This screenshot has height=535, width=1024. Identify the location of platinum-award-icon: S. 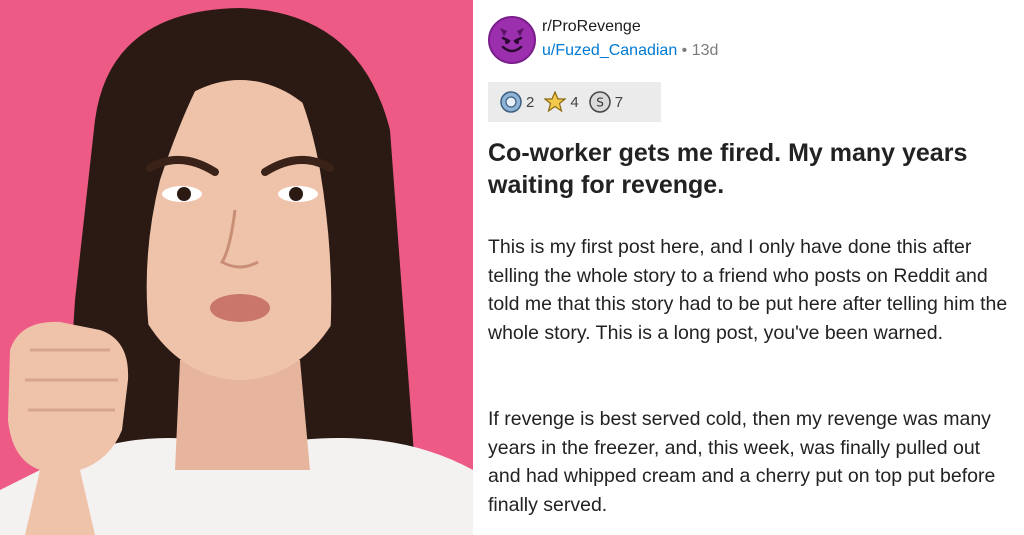
(599, 102).